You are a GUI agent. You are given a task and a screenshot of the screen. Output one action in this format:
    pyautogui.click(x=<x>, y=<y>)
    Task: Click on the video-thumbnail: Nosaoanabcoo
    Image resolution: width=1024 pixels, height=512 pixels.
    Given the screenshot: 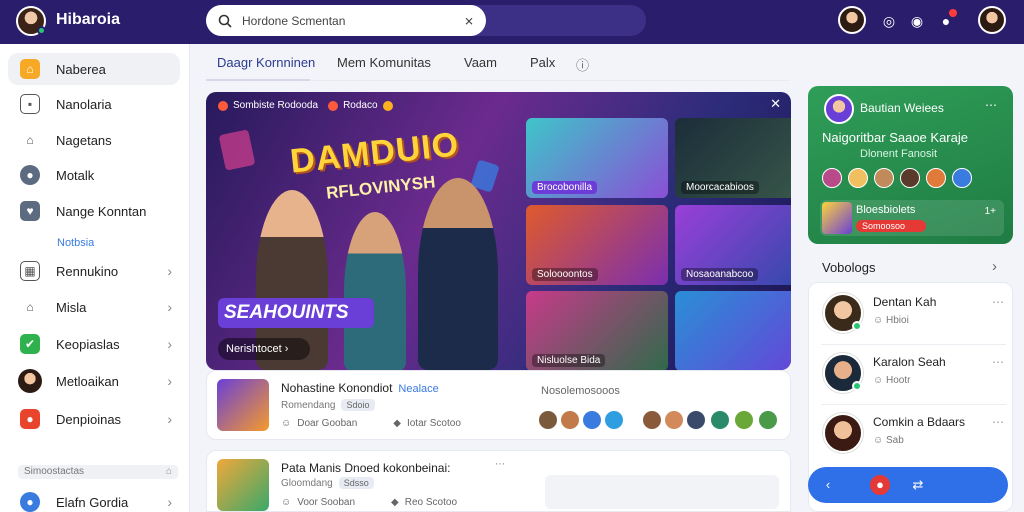 What is the action you would take?
    pyautogui.click(x=733, y=245)
    